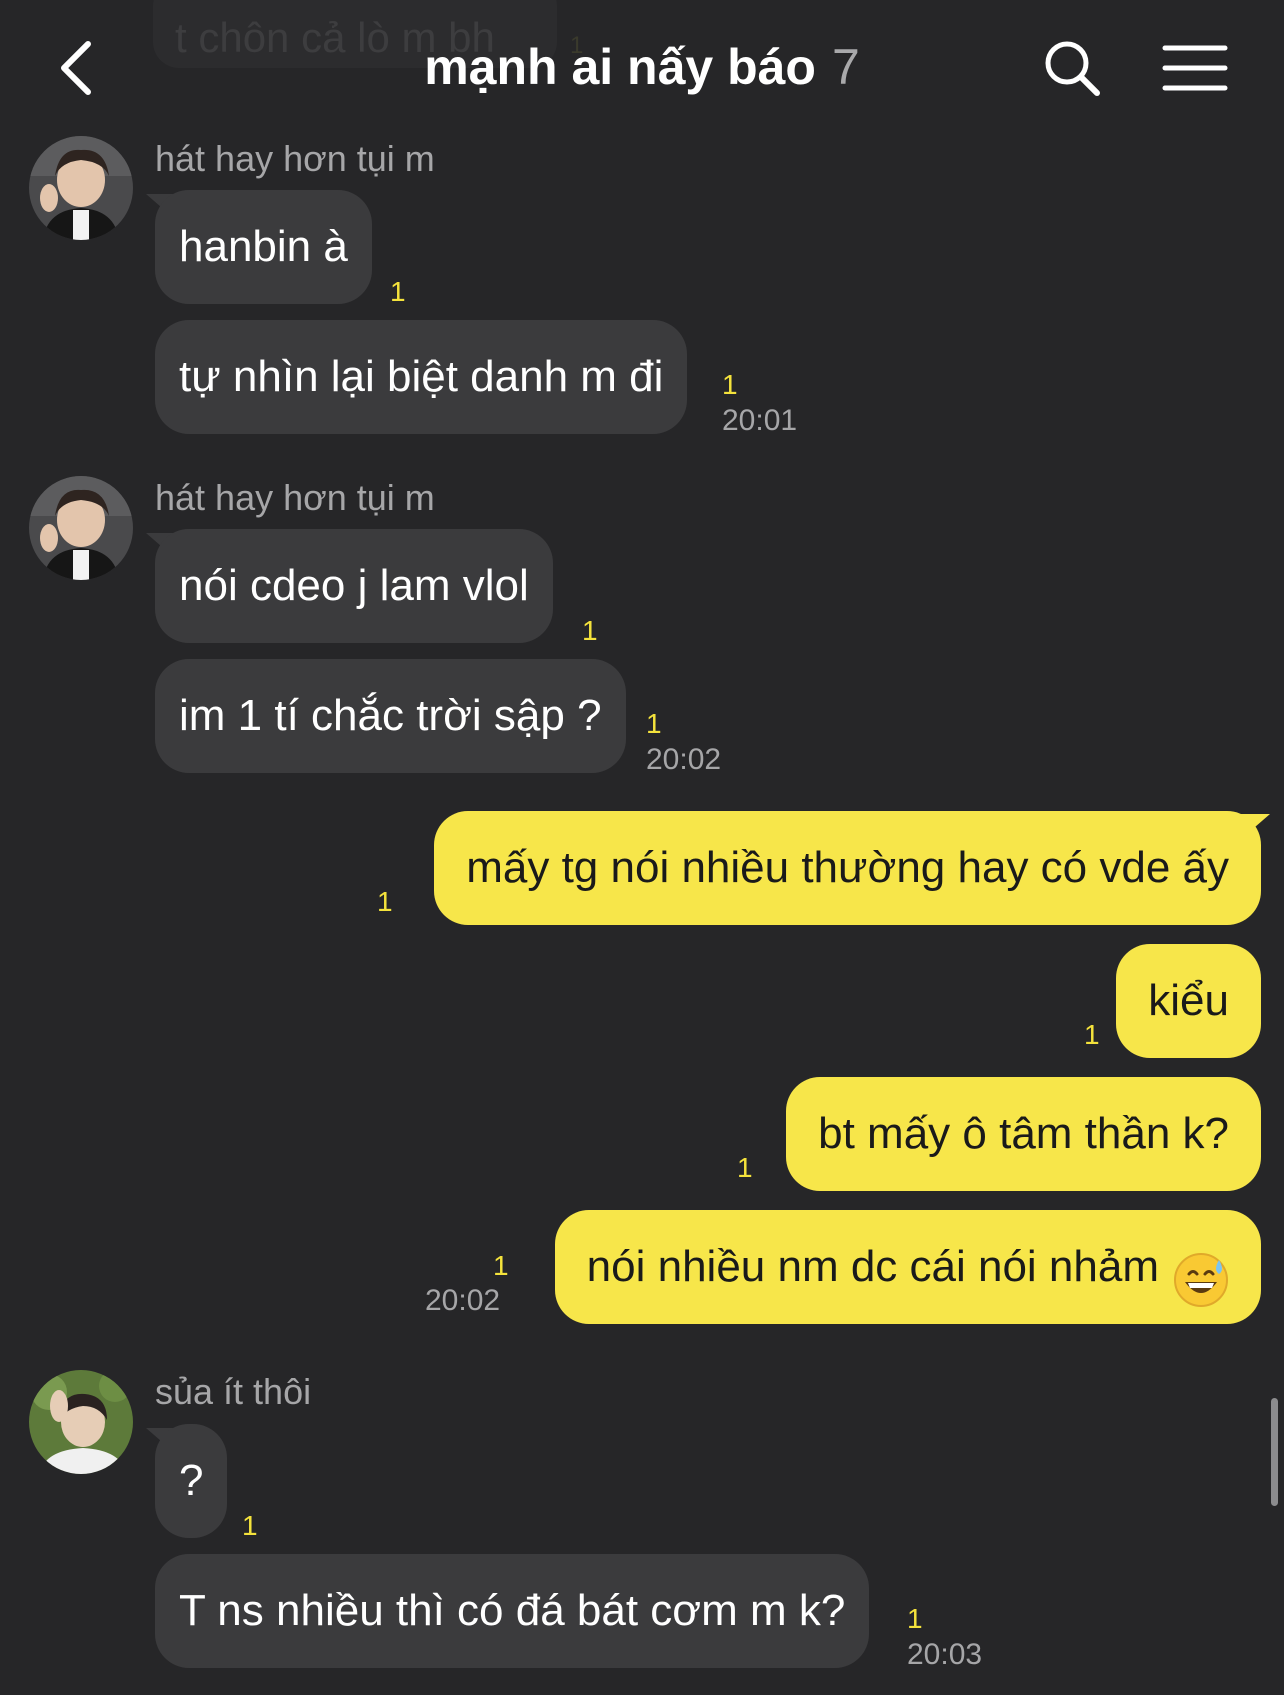 The image size is (1284, 1695). Describe the element at coordinates (390, 716) in the screenshot. I see `message-bubble: im 1 tí chắc trời sập ?` at that location.